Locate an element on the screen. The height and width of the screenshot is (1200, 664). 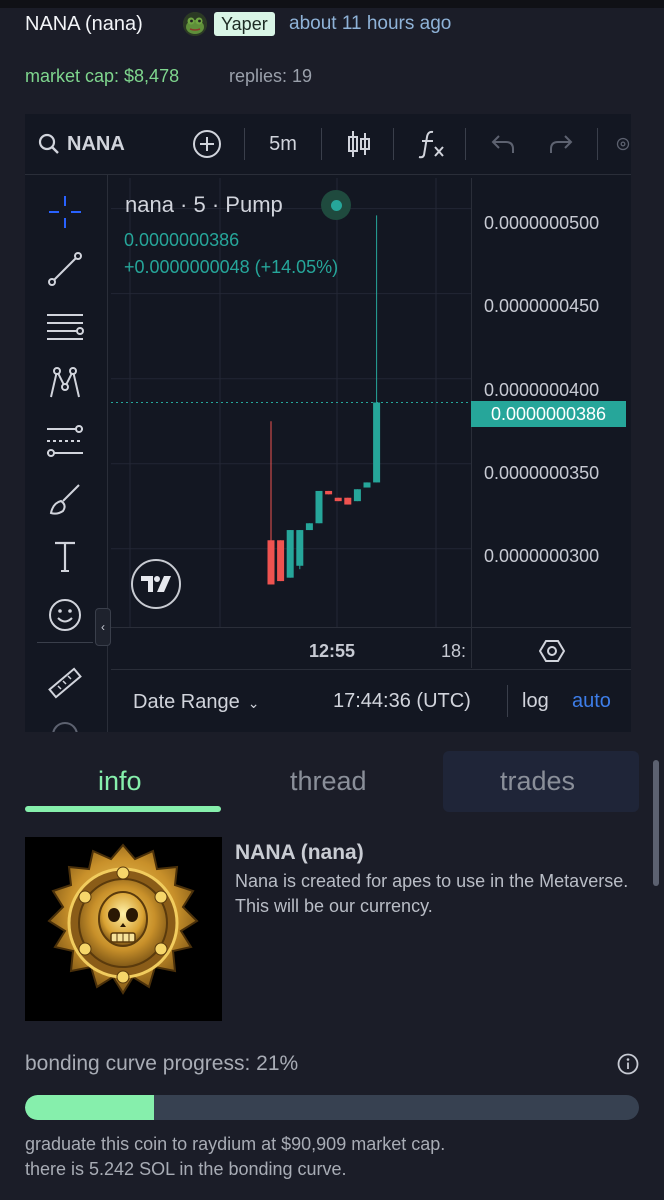
utc-clock: 17:44:36 (UTC) is located at coordinates (402, 701).